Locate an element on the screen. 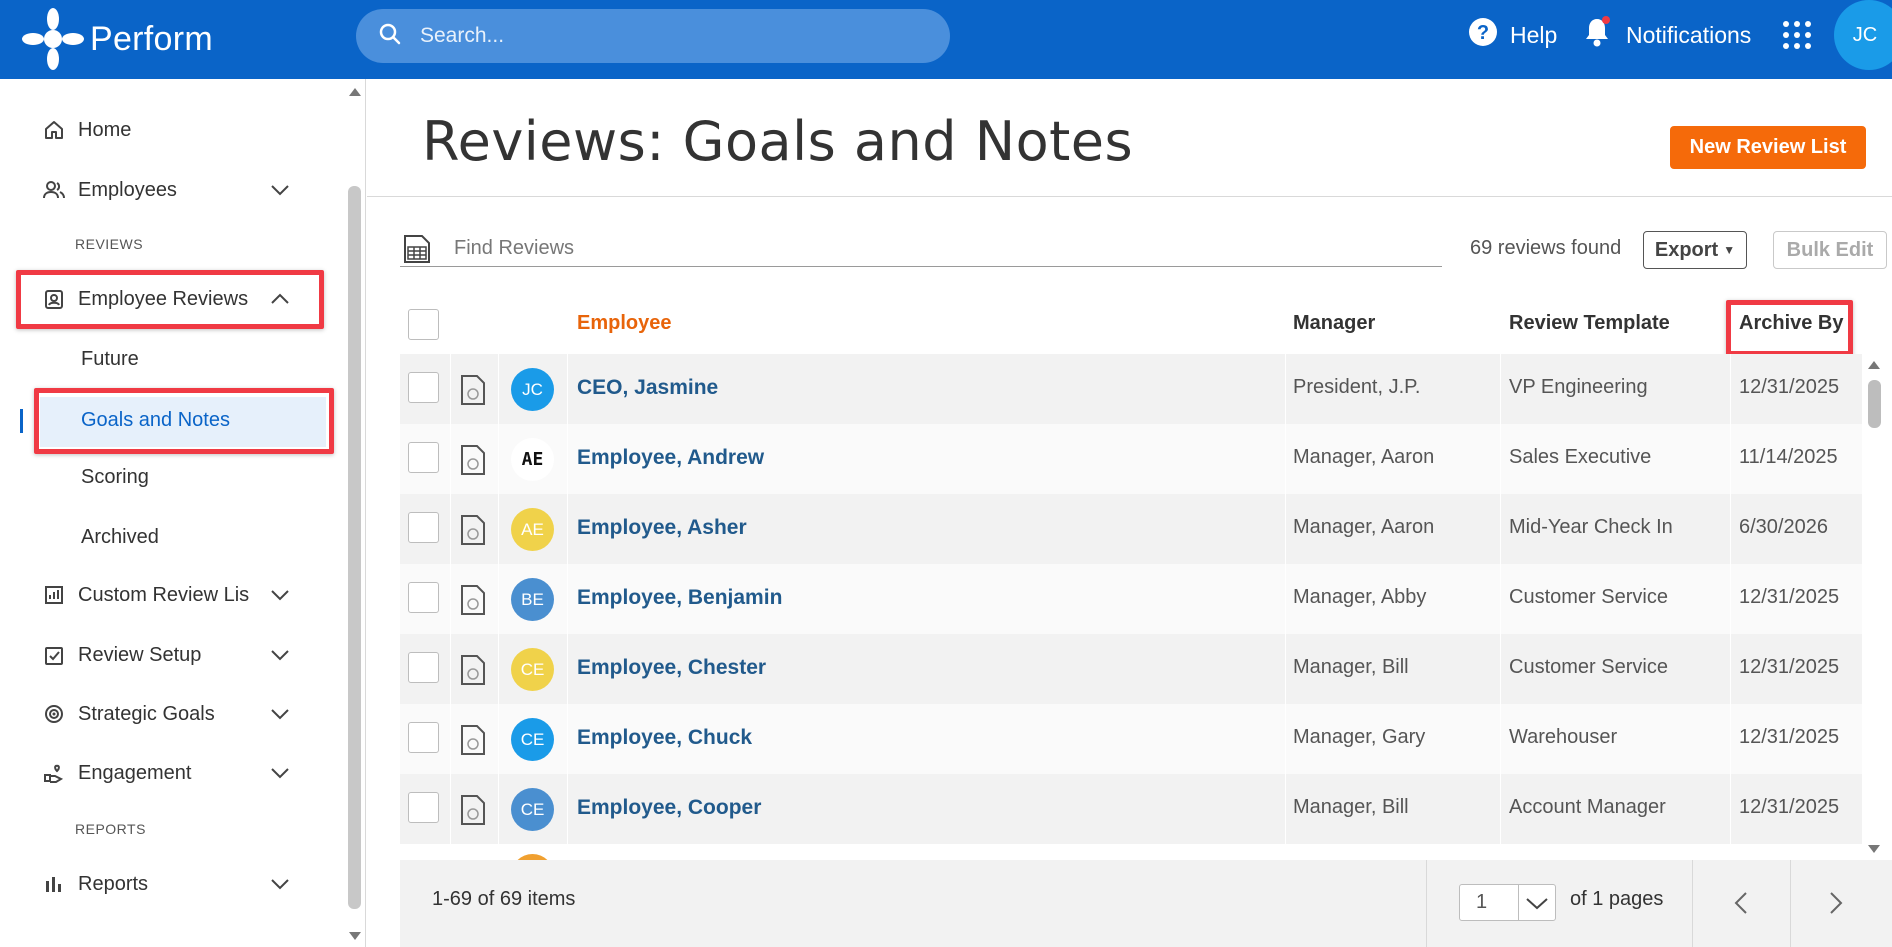 The height and width of the screenshot is (947, 1892). active-indicator is located at coordinates (21, 421).